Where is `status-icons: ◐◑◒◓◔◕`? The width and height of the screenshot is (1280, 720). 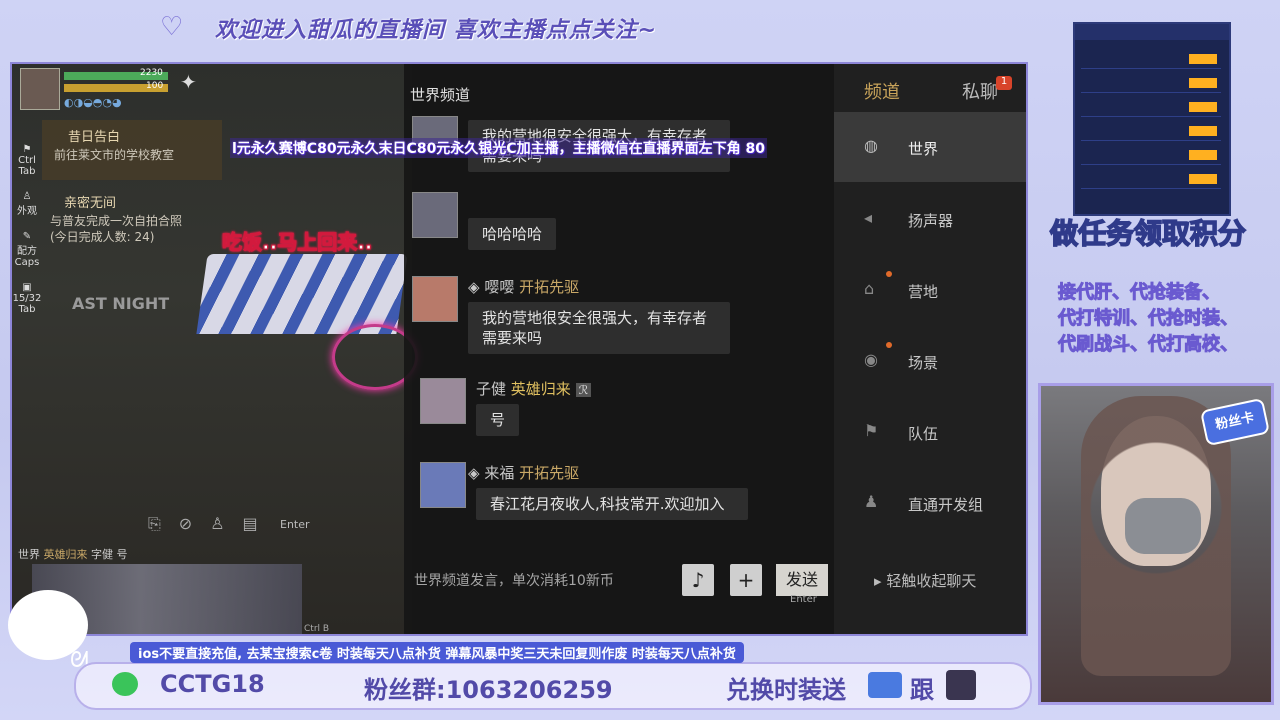
status-icons: ◐◑◒◓◔◕ is located at coordinates (93, 102).